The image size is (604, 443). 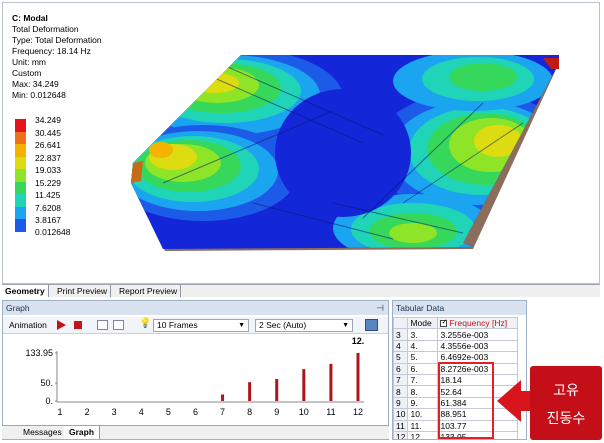 I want to click on x-tick-label: 1, so click(x=59, y=412).